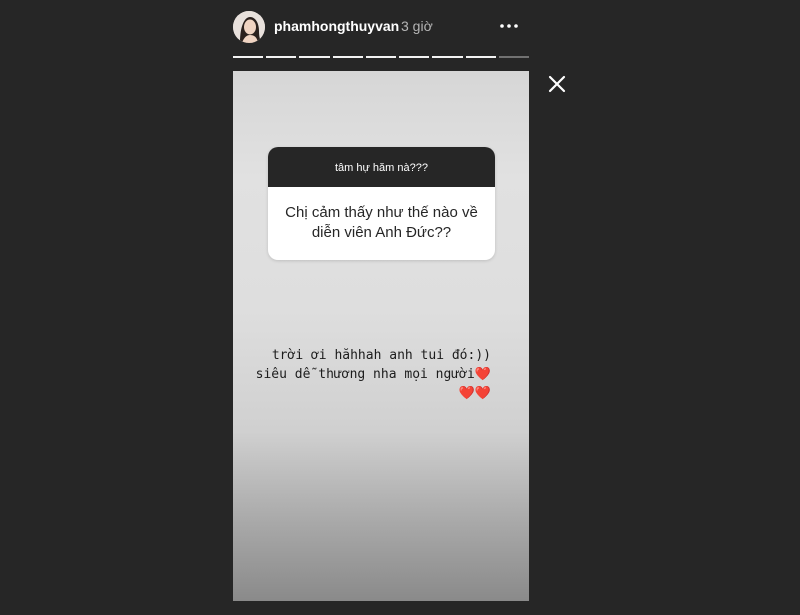 This screenshot has width=800, height=615. Describe the element at coordinates (417, 26) in the screenshot. I see `post-time: 3 giờ` at that location.